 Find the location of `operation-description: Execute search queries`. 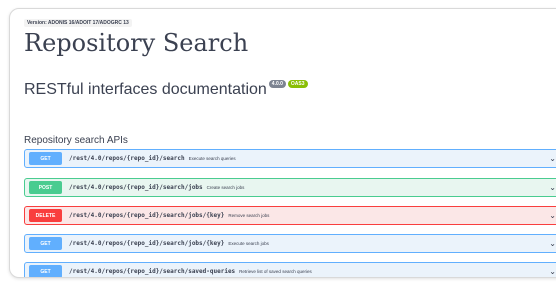

operation-description: Execute search queries is located at coordinates (212, 158).